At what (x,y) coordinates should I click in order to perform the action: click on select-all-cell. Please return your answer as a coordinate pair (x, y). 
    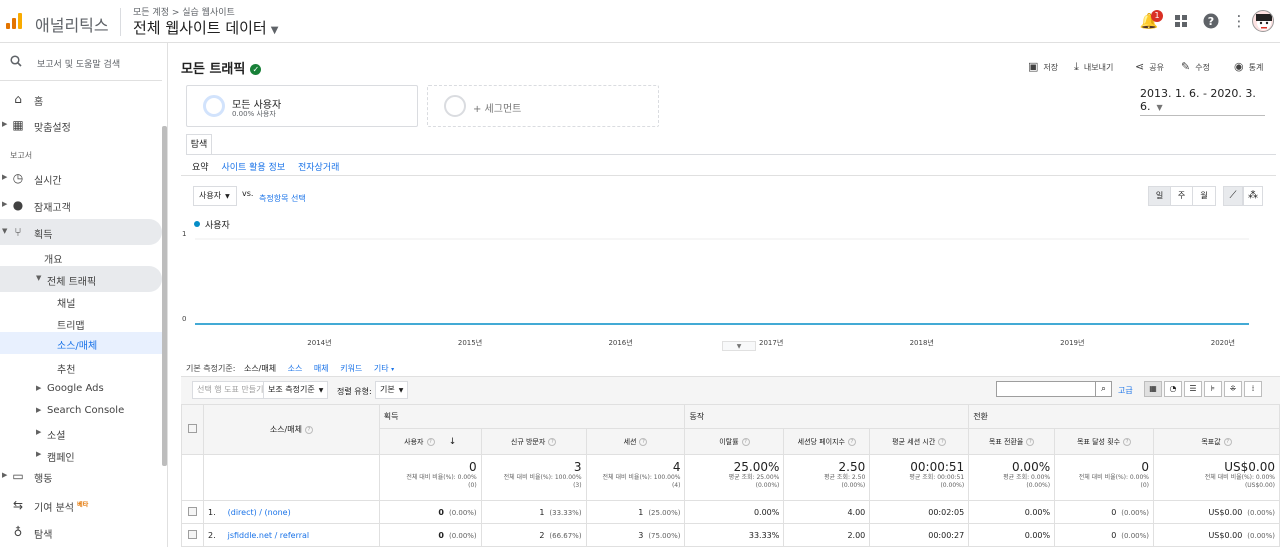
    Looking at the image, I should click on (192, 429).